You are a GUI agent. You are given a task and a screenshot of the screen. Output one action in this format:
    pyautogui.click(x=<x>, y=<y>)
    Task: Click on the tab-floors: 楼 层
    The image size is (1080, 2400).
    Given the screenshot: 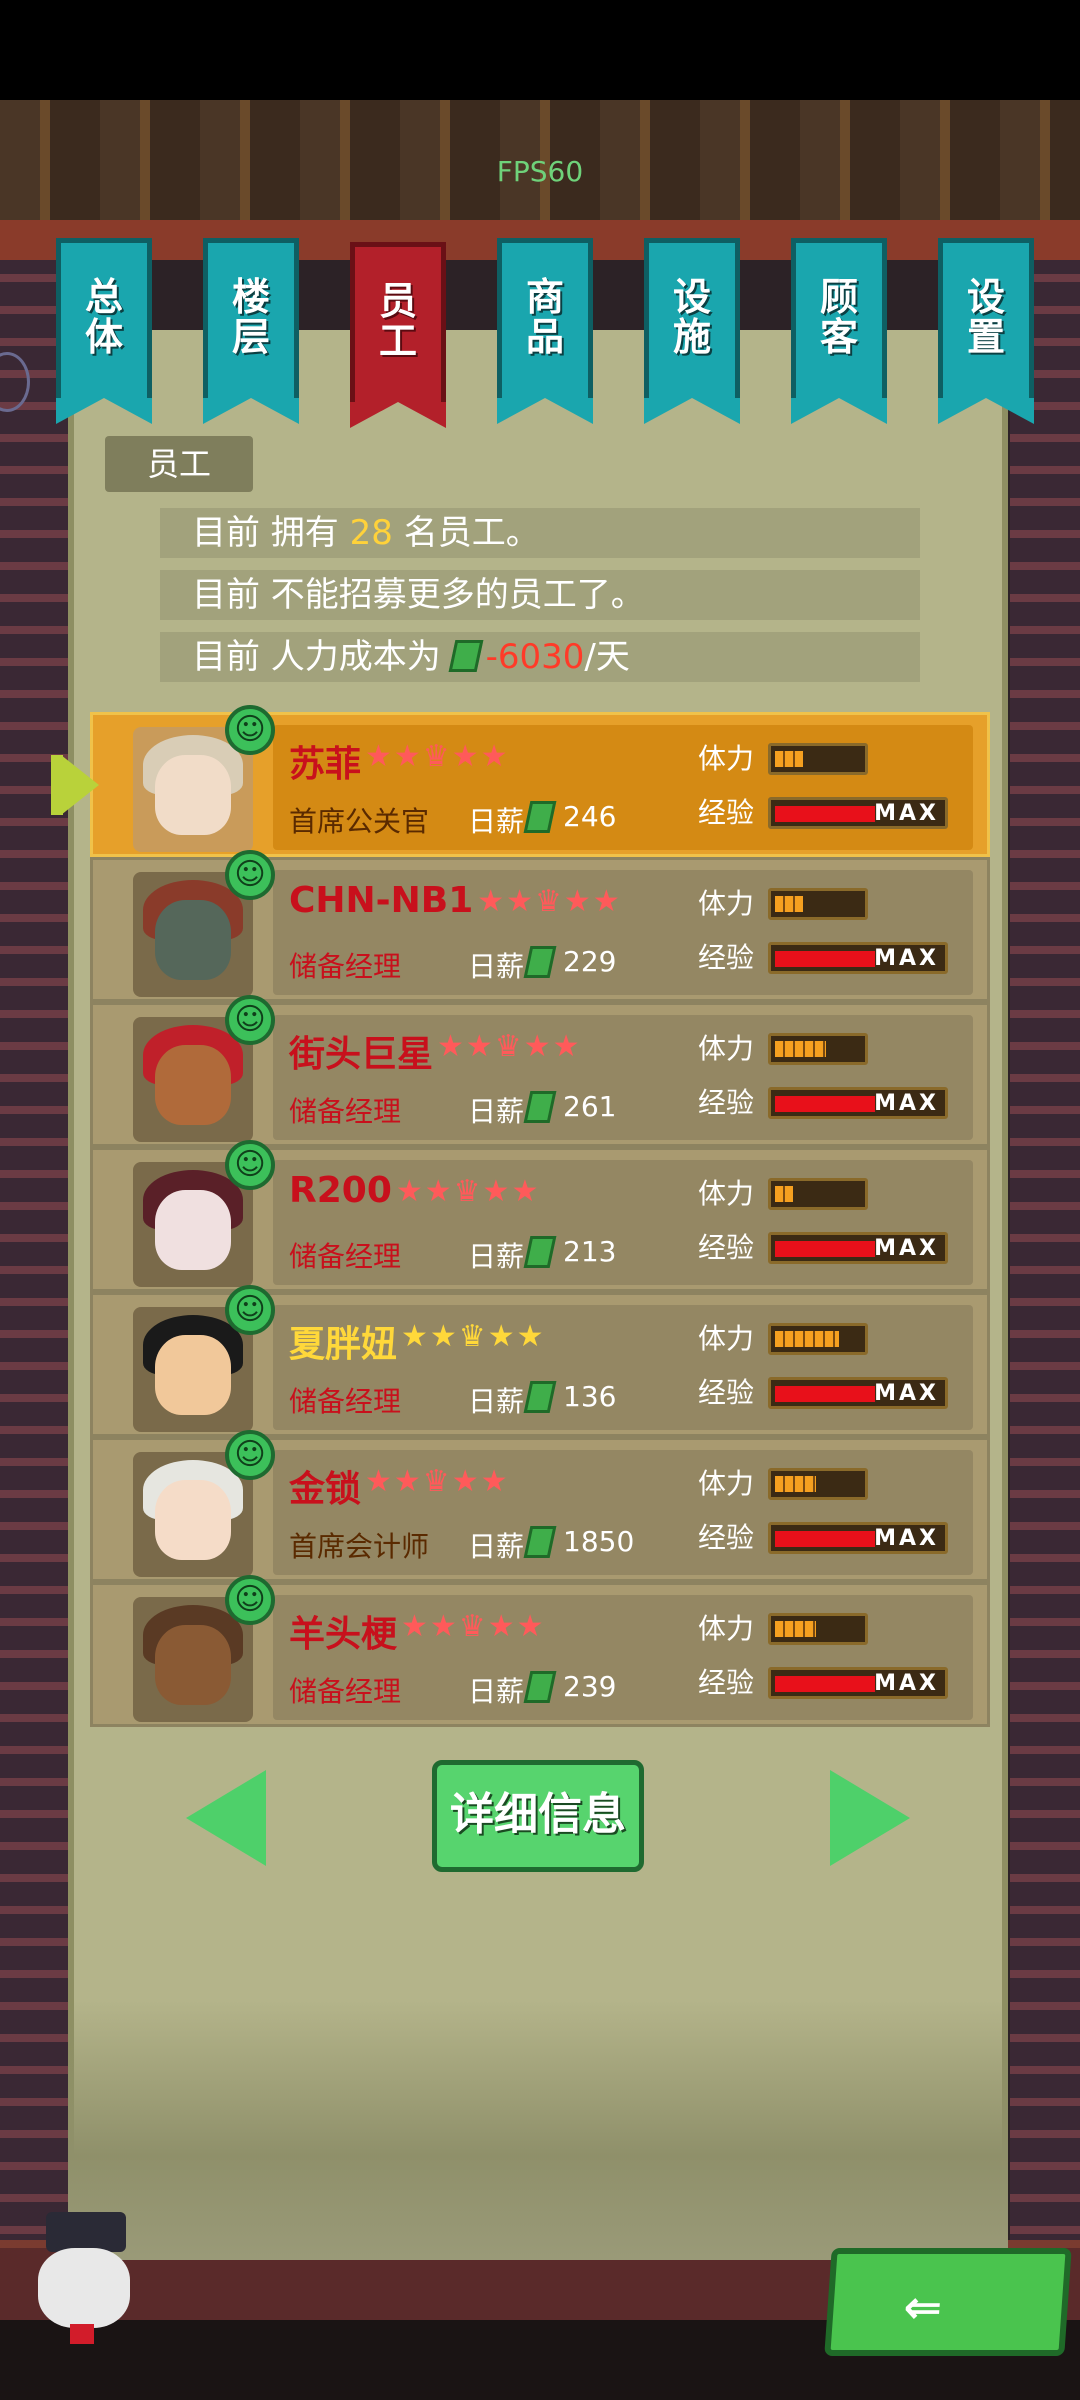 What is the action you would take?
    pyautogui.click(x=251, y=331)
    